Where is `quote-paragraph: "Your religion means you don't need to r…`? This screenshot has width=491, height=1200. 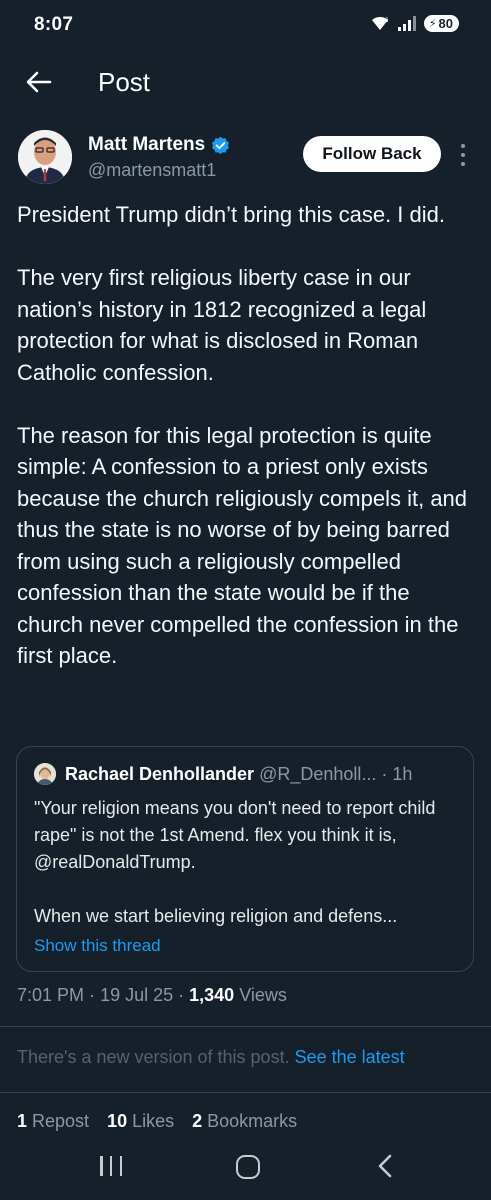
quote-paragraph: "Your religion means you don't need to r… is located at coordinates (235, 835).